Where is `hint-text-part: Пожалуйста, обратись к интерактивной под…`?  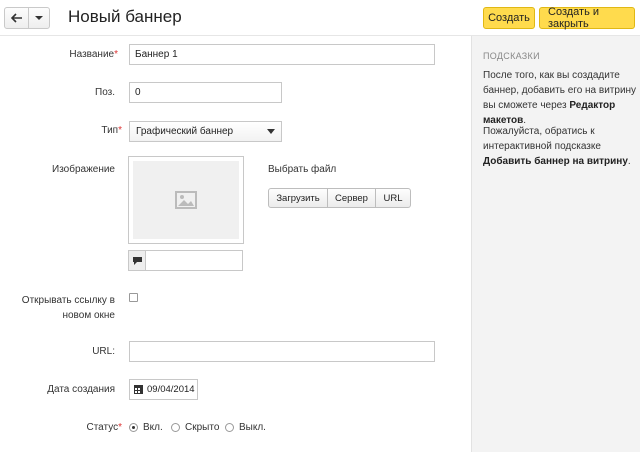
hint-text-part: Пожалуйста, обратись к интерактивной под… is located at coordinates (542, 139).